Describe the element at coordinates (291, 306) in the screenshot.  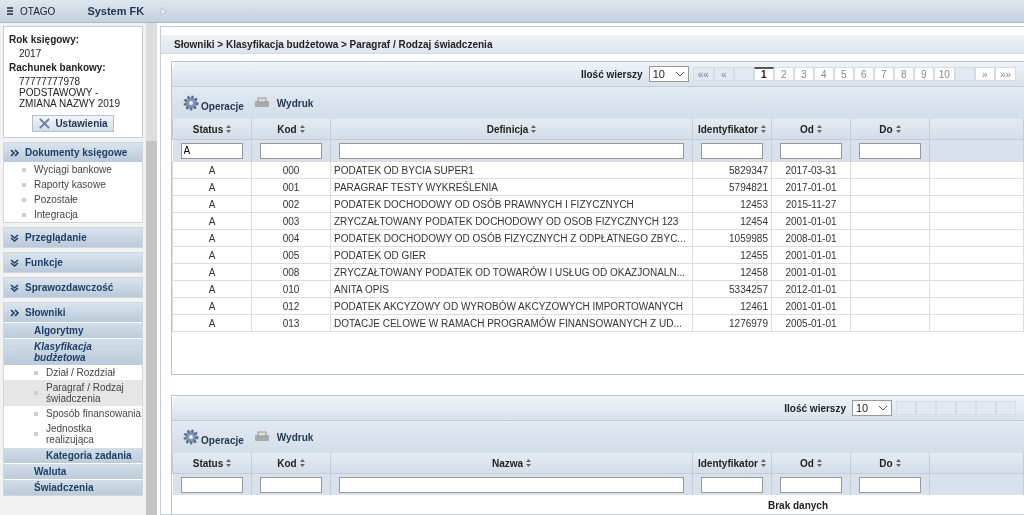
I see `table-cell: 012` at that location.